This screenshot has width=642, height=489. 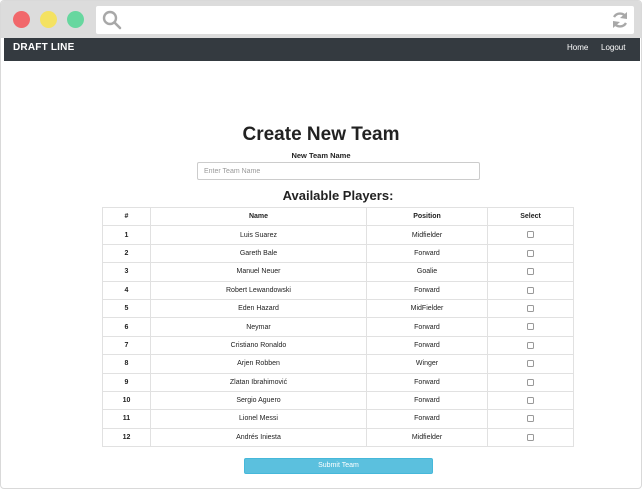 What do you see at coordinates (365, 20) in the screenshot?
I see `address-bar` at bounding box center [365, 20].